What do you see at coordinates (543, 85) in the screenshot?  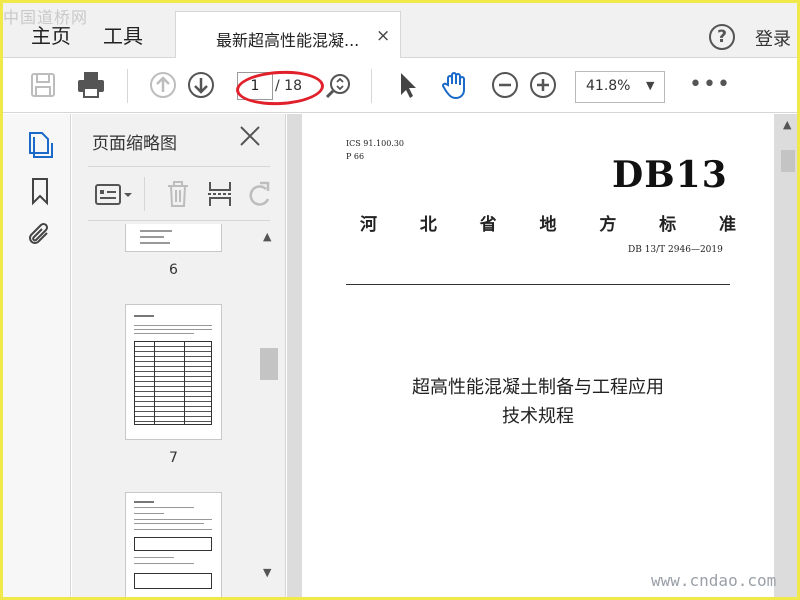 I see `zoom-in-icon` at bounding box center [543, 85].